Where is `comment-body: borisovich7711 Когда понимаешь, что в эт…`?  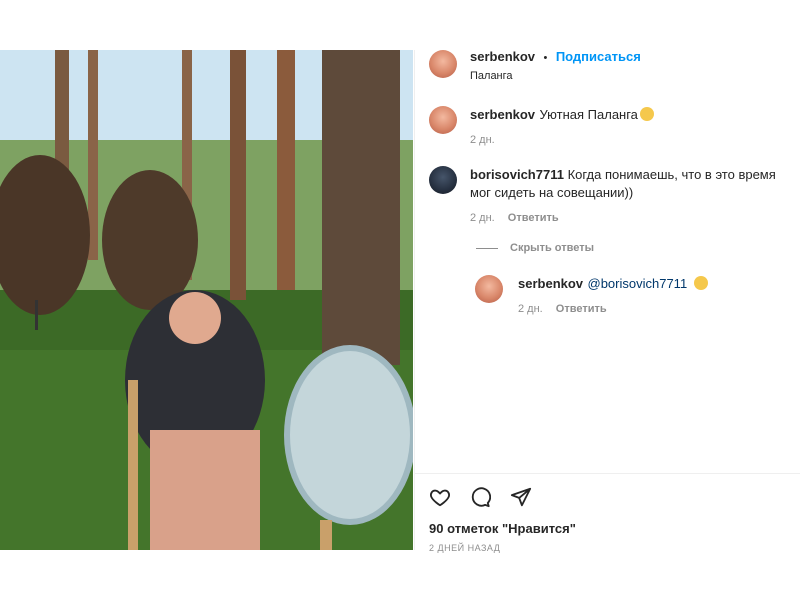 comment-body: borisovich7711 Когда понимаешь, что в эт… is located at coordinates (627, 184).